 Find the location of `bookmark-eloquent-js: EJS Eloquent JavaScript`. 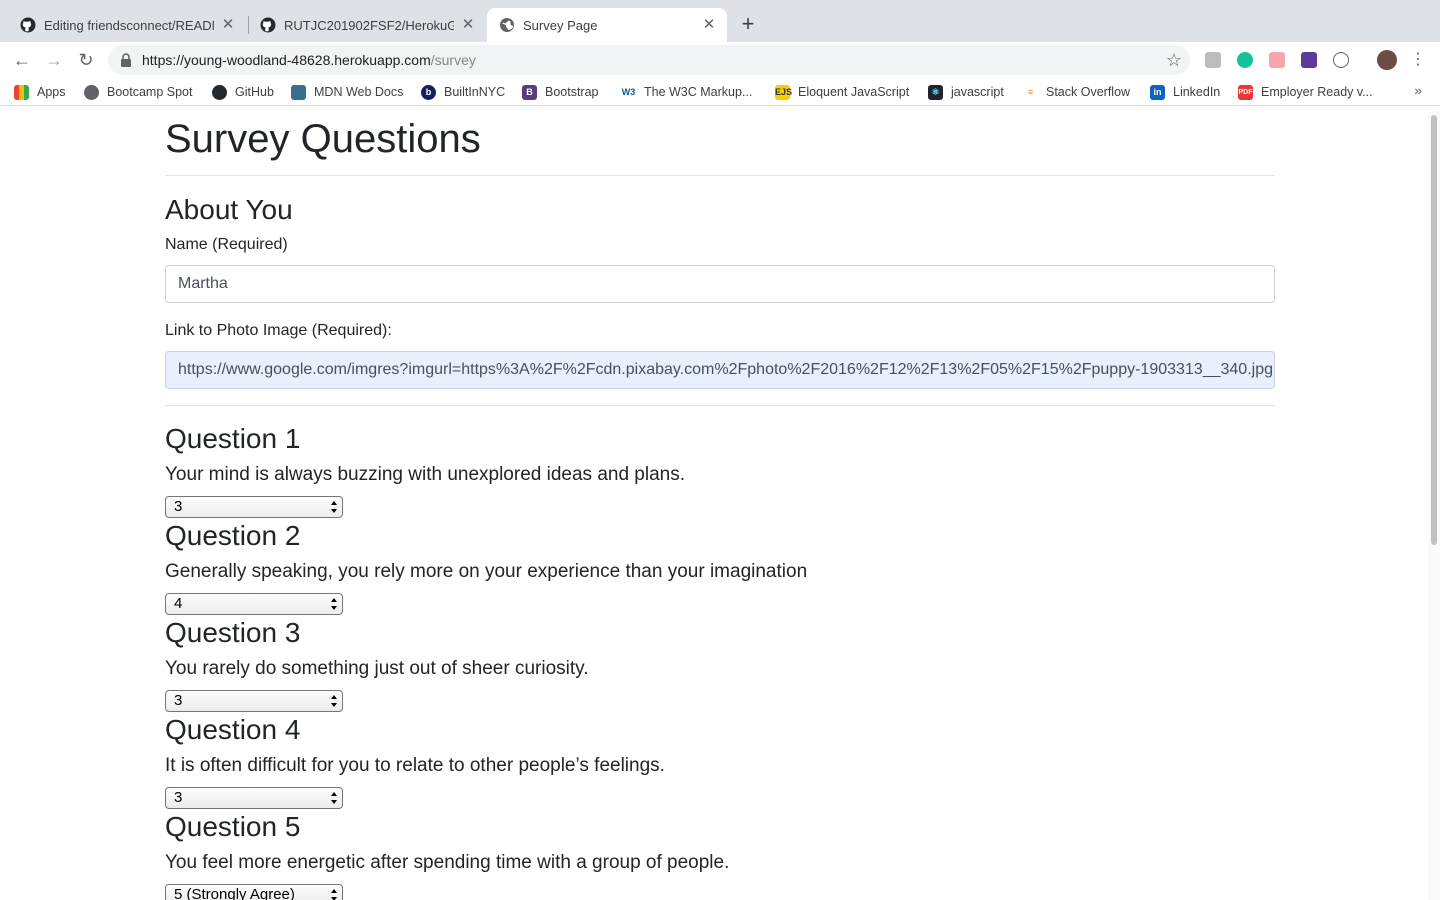

bookmark-eloquent-js: EJS Eloquent JavaScript is located at coordinates (842, 92).